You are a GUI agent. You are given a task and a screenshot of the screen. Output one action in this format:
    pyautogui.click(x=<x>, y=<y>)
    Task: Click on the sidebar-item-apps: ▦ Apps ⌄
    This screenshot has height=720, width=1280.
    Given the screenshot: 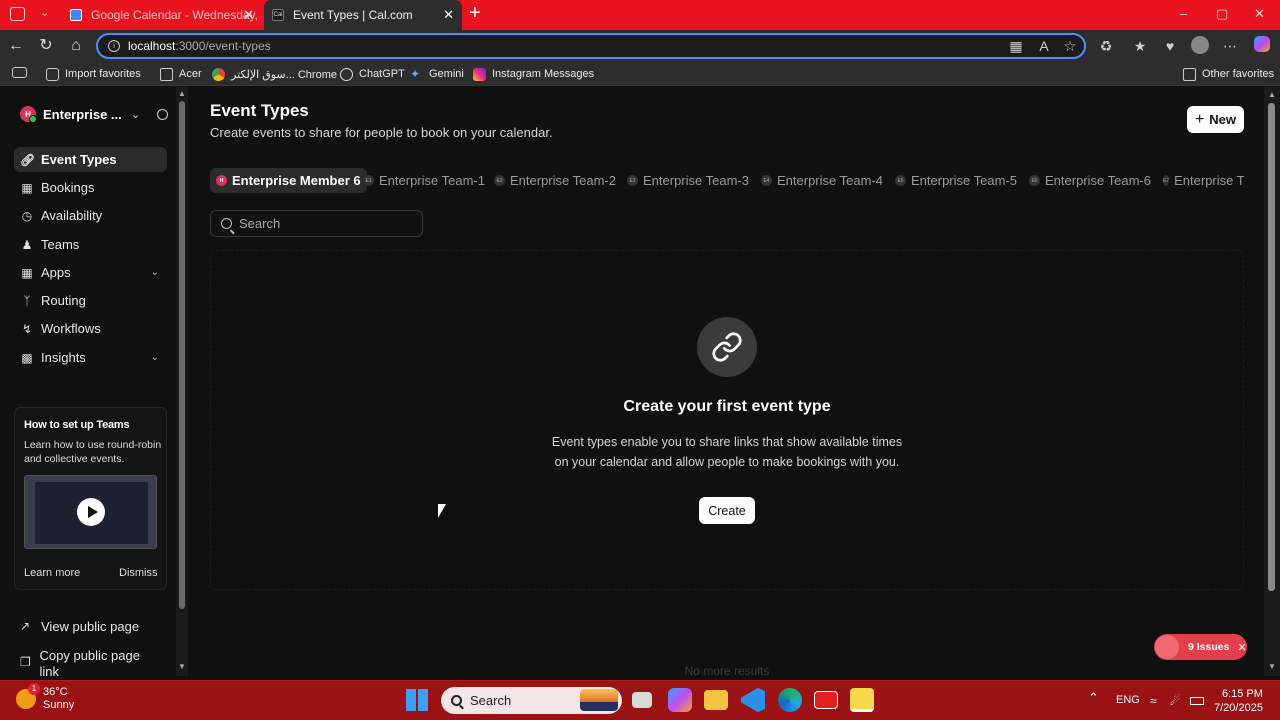 What is the action you would take?
    pyautogui.click(x=90, y=272)
    